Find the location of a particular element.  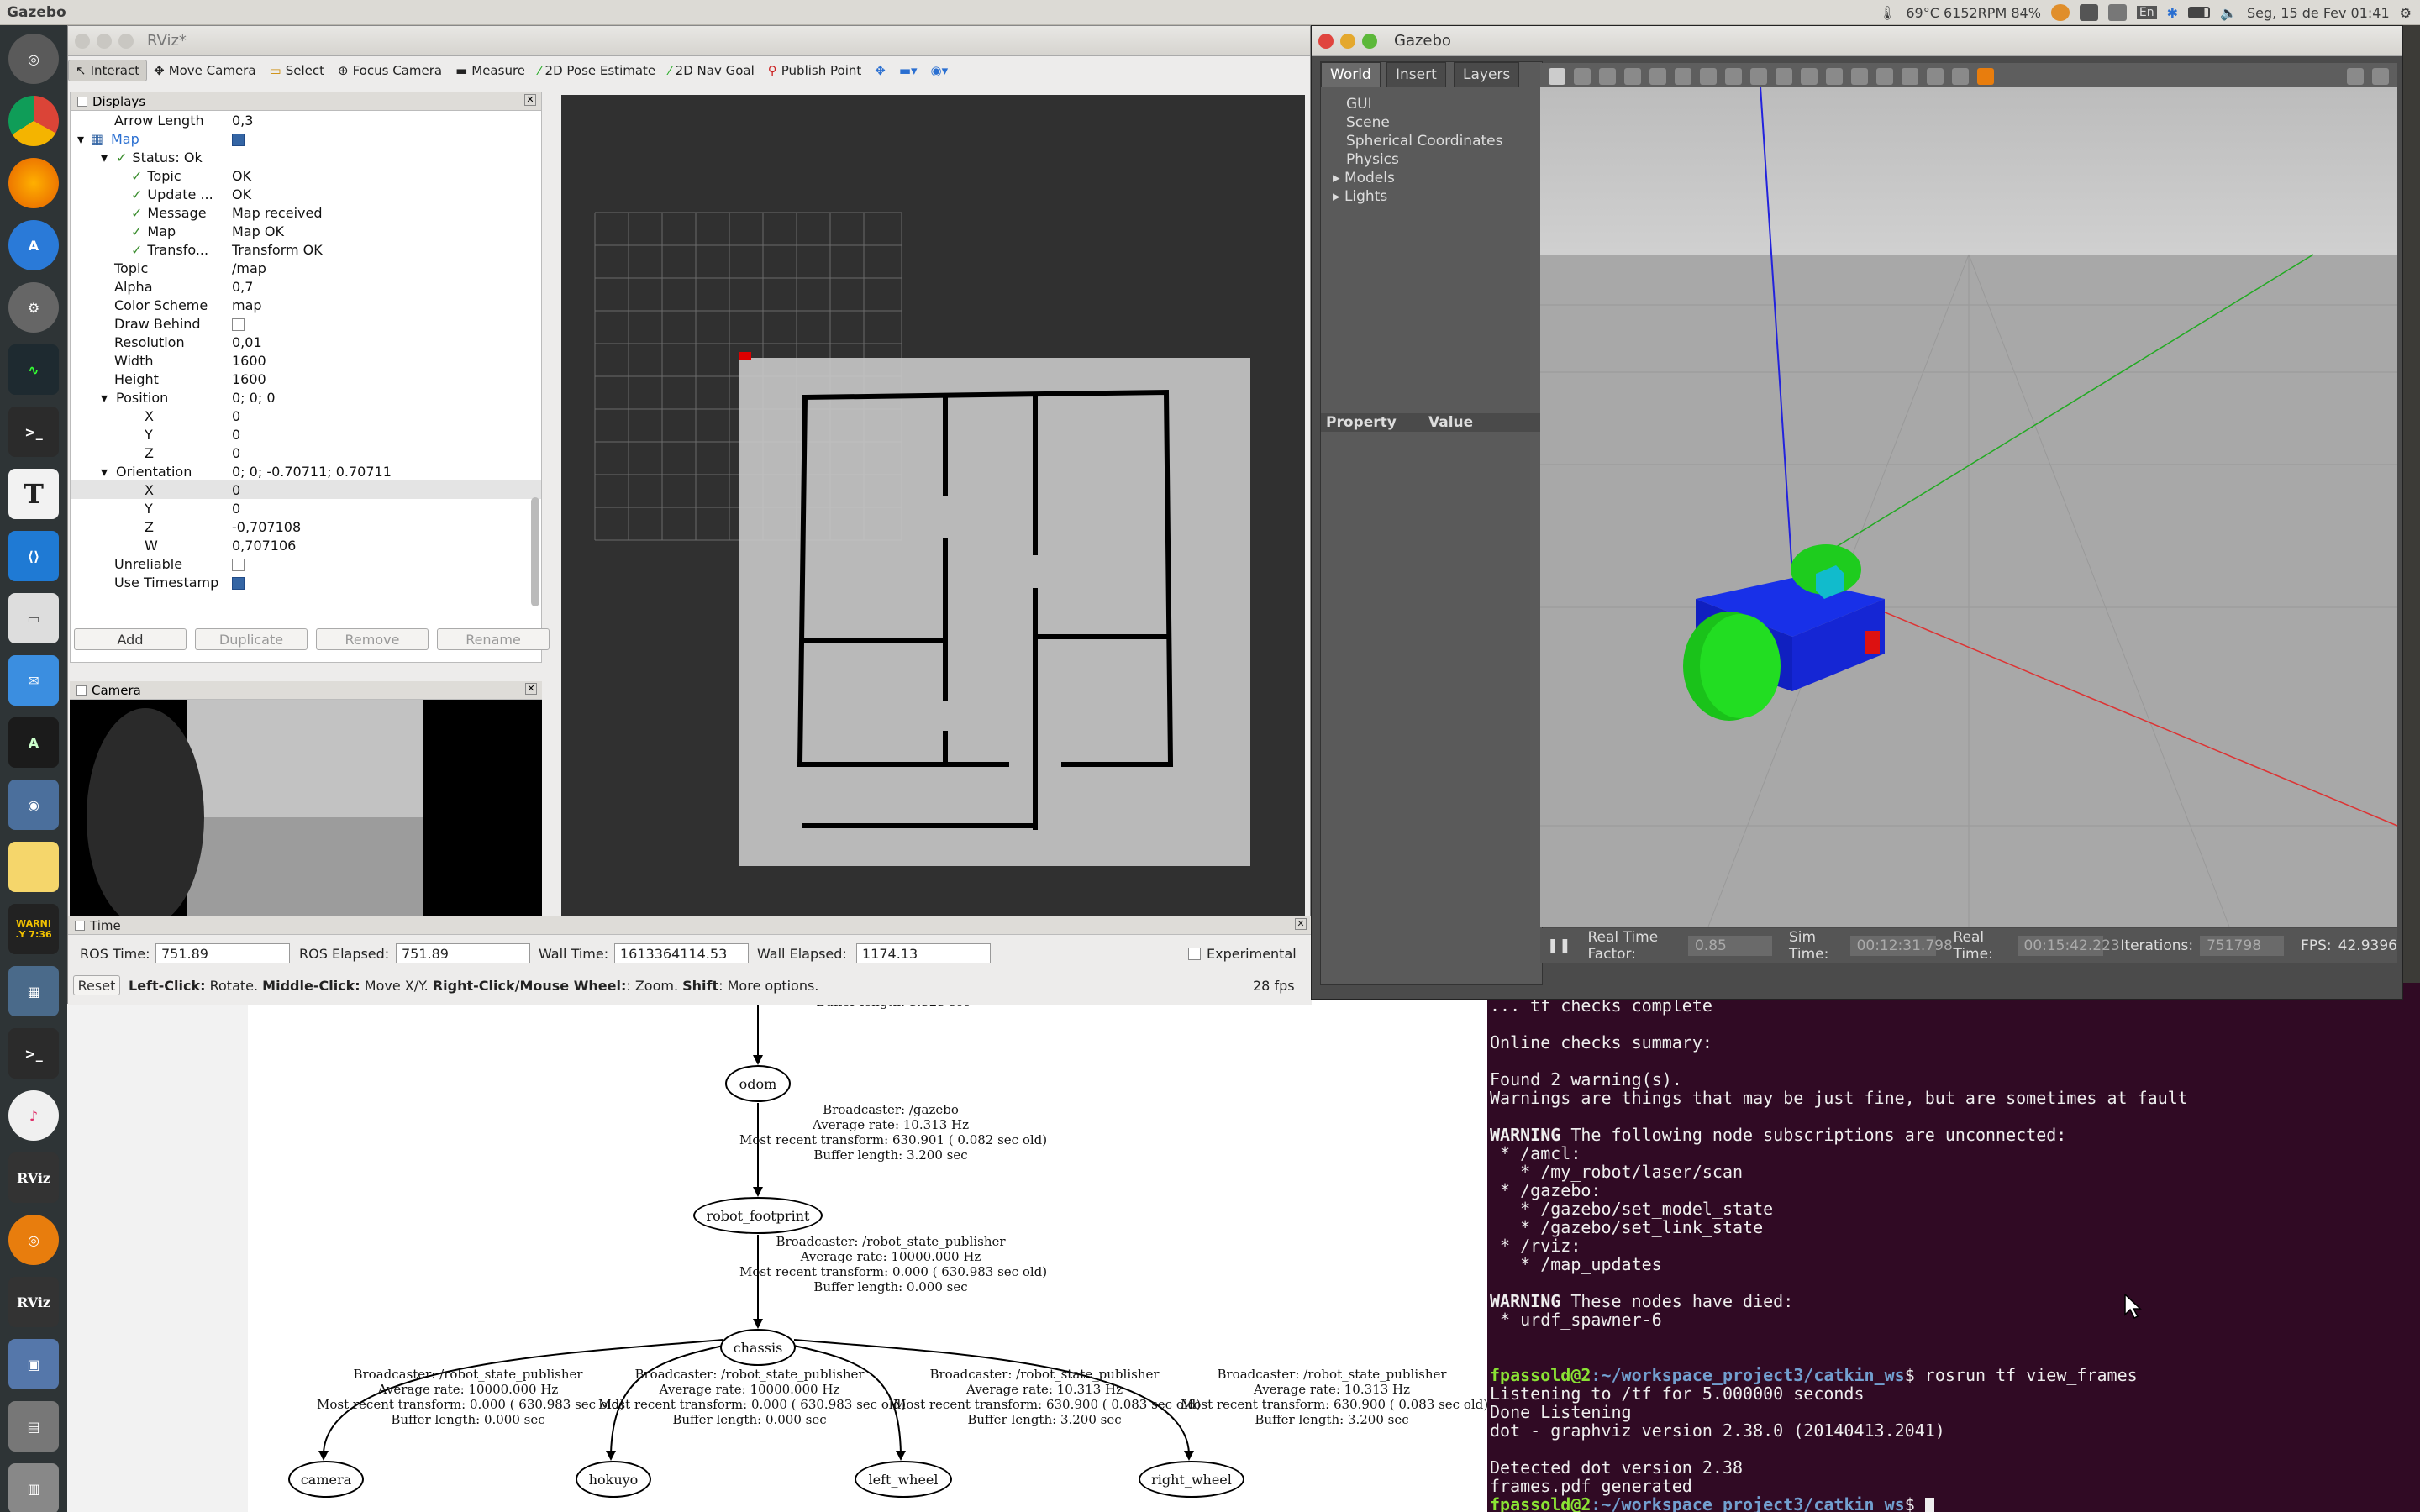

move-camera-tool: ✥ Move Camera is located at coordinates (204, 70).